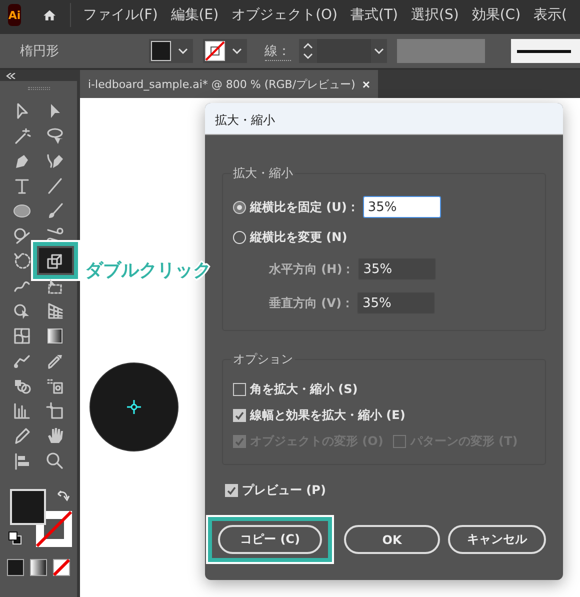 This screenshot has height=597, width=580. What do you see at coordinates (374, 15) in the screenshot?
I see `menu-item: 書式(T)` at bounding box center [374, 15].